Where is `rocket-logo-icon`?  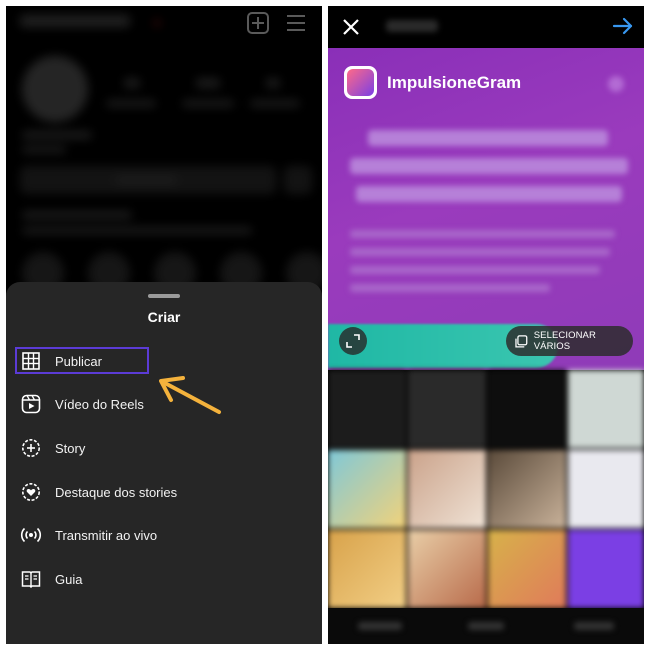
rocket-logo-icon is located at coordinates (360, 82).